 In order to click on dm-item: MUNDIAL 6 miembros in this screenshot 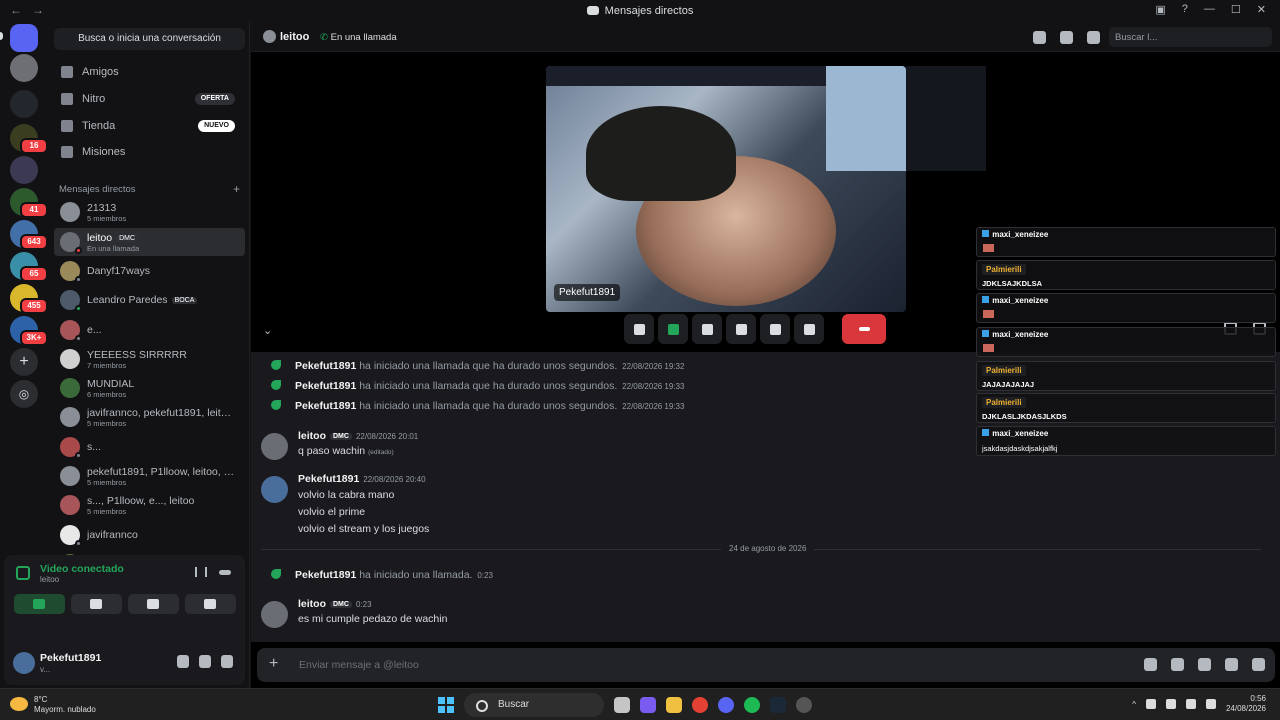, I will do `click(149, 388)`.